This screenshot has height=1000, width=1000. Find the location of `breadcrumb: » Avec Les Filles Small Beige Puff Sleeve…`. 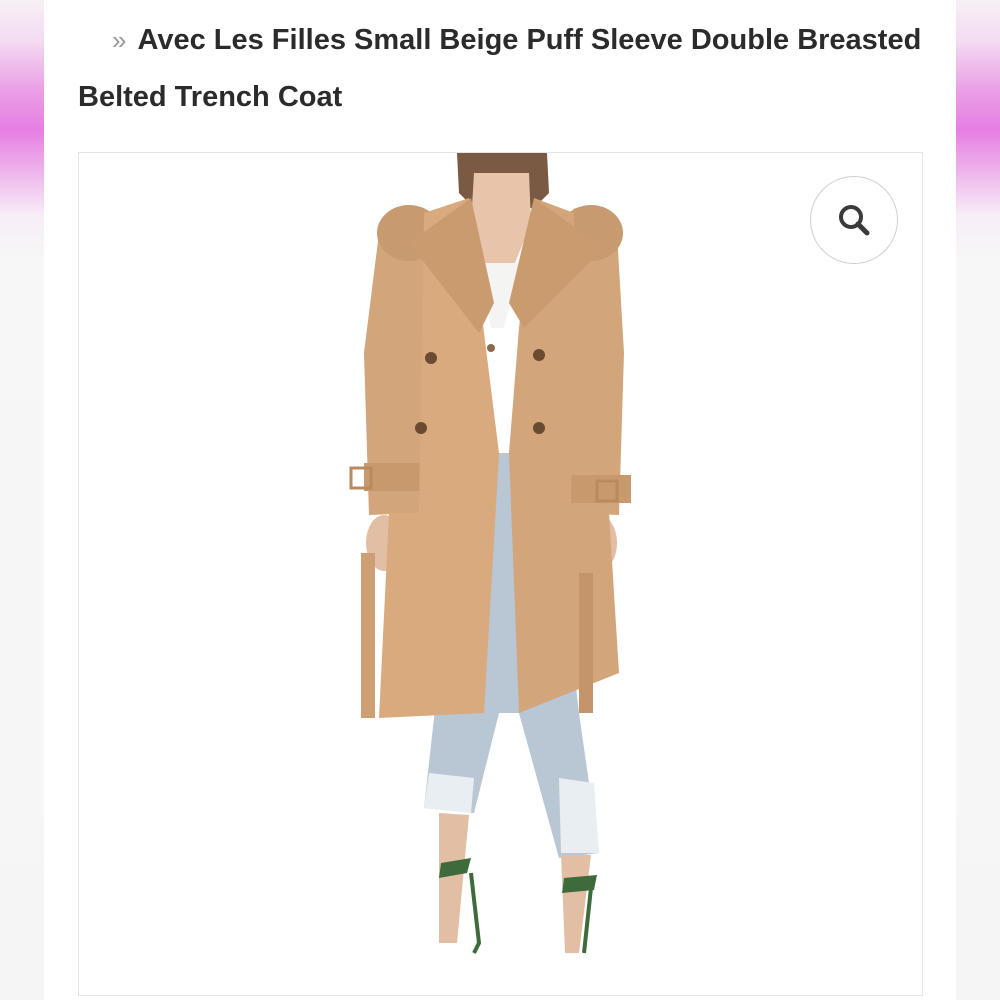

breadcrumb: » Avec Les Filles Small Beige Puff Sleeve… is located at coordinates (508, 69).